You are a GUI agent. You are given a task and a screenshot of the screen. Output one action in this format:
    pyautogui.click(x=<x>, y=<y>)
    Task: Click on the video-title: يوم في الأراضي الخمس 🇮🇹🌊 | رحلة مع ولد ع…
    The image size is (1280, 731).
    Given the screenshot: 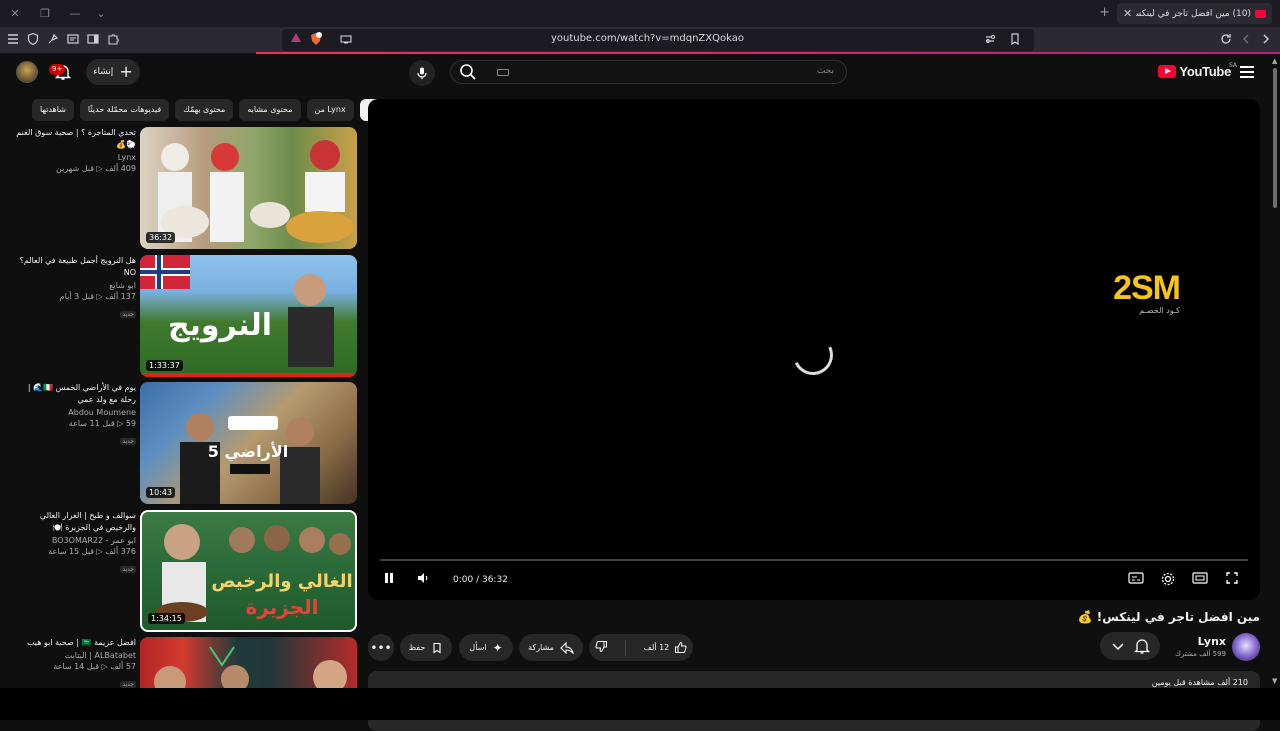 What is the action you would take?
    pyautogui.click(x=76, y=394)
    